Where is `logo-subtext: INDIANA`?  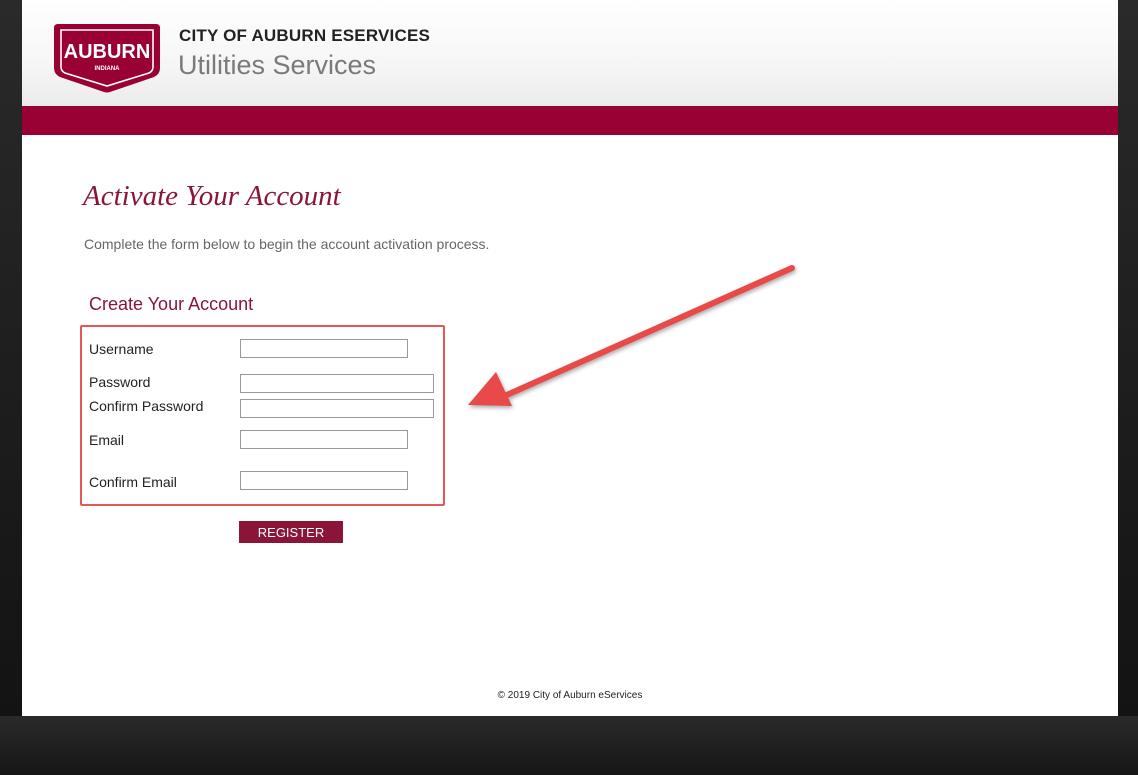
logo-subtext: INDIANA is located at coordinates (108, 69).